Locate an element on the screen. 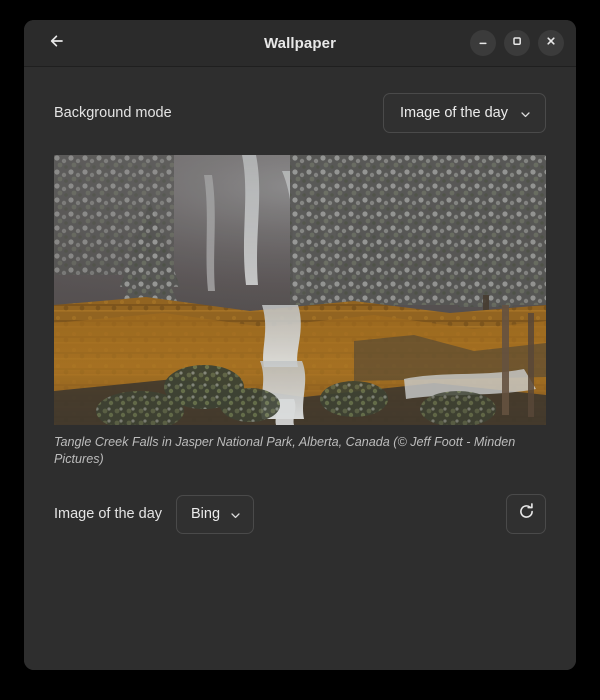  refresh-wallpaper-button is located at coordinates (526, 514).